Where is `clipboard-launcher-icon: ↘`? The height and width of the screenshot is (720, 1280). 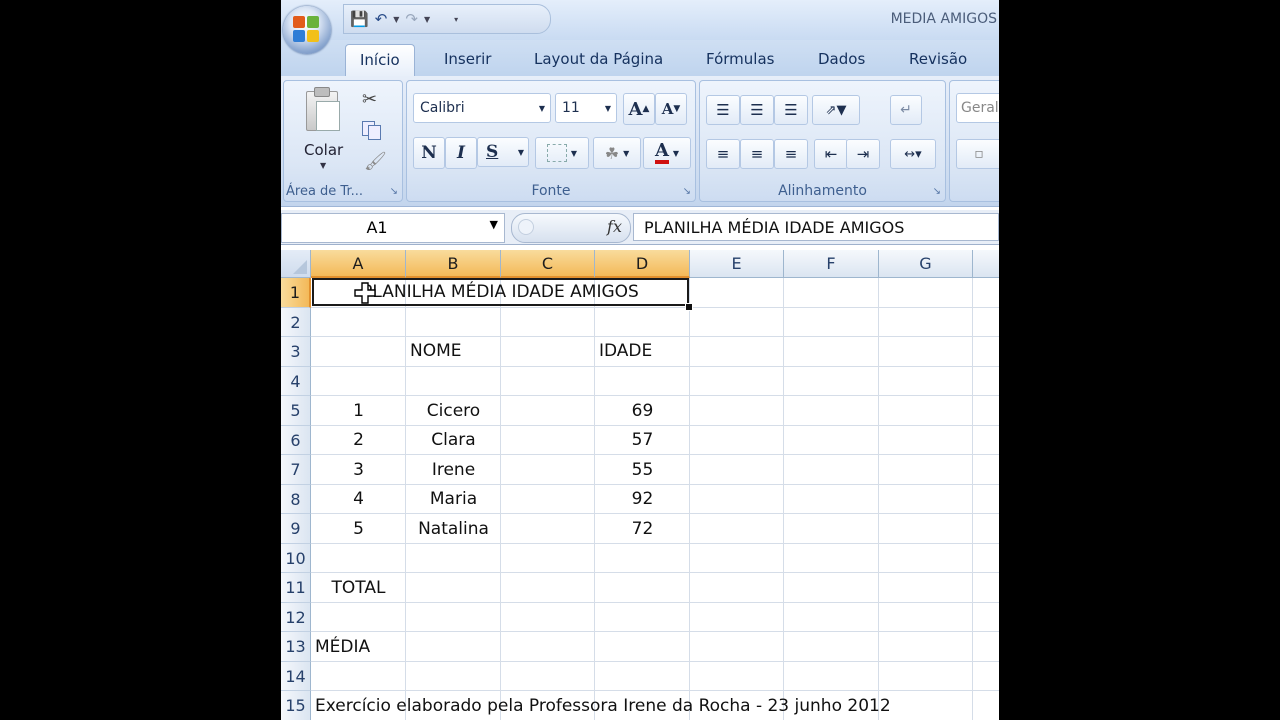 clipboard-launcher-icon: ↘ is located at coordinates (394, 191).